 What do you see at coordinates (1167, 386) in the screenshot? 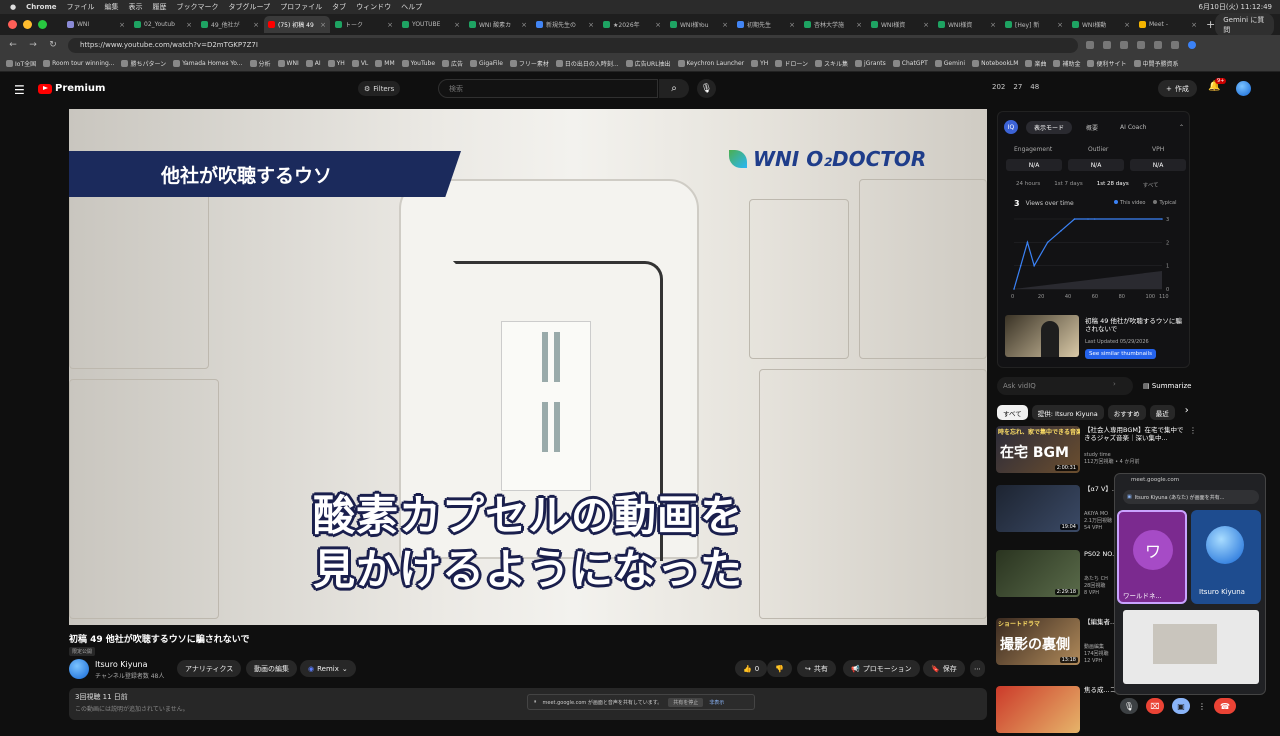
I see `summarize-button: ▤ Summarize` at bounding box center [1167, 386].